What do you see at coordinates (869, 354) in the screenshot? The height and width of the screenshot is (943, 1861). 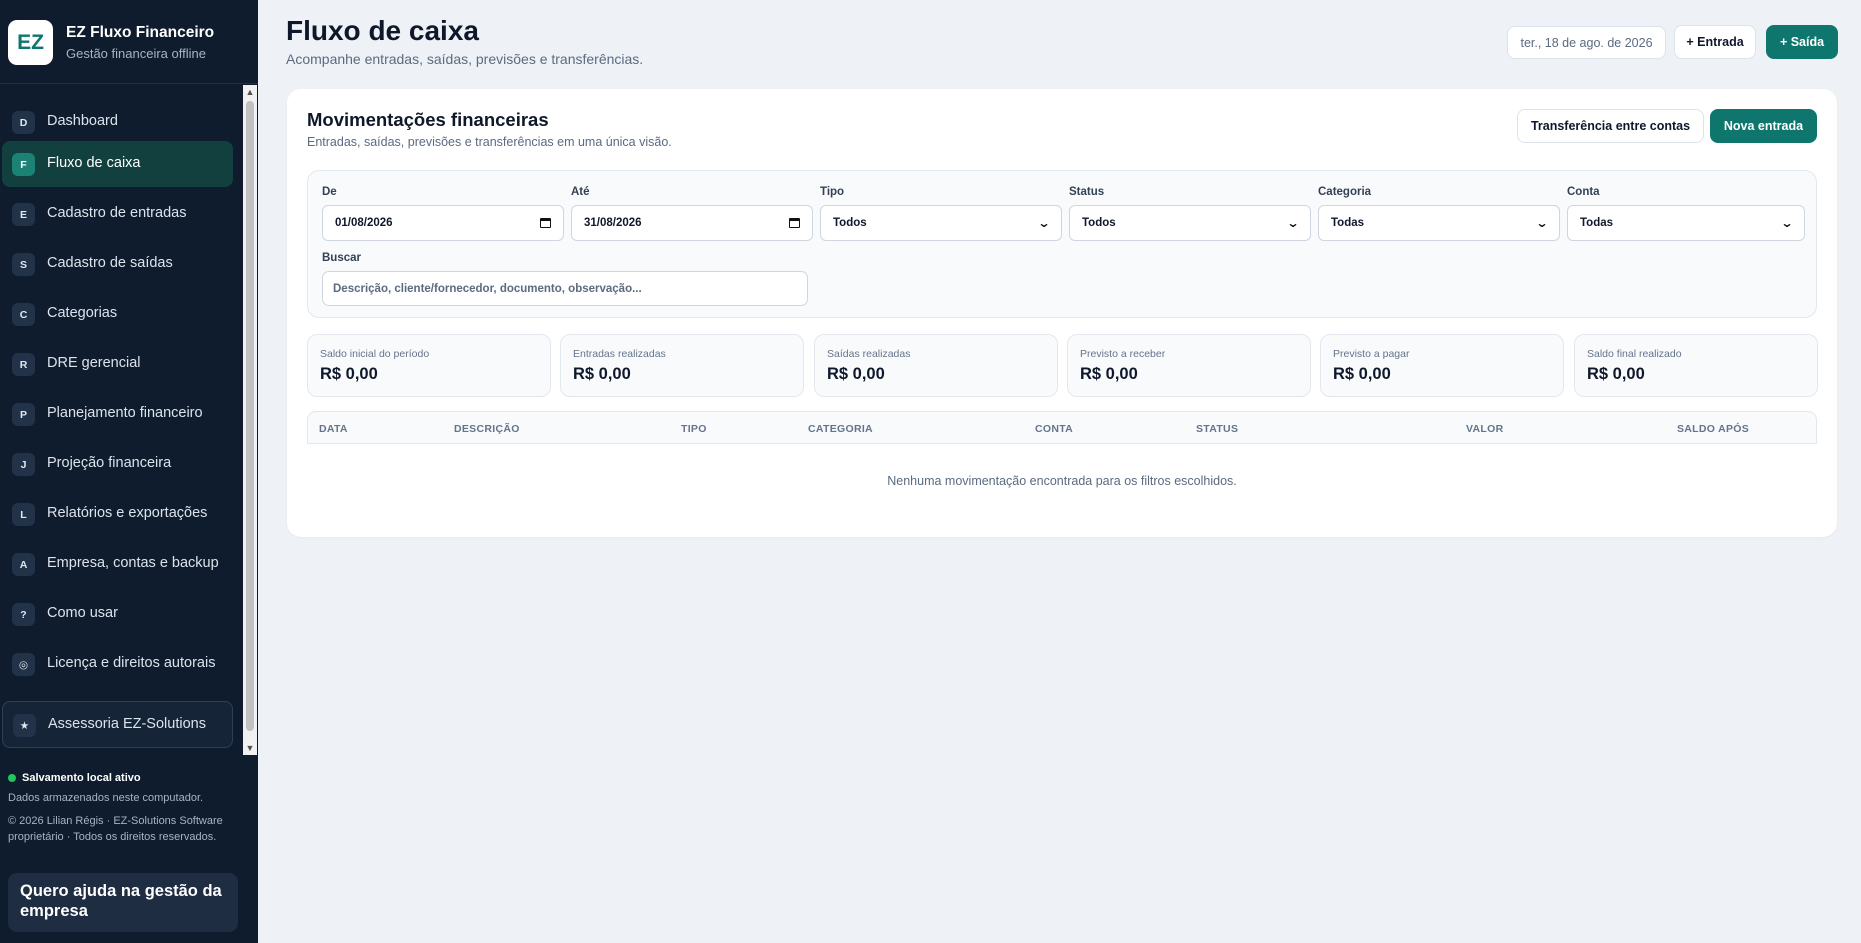 I see `kpi-label: Saídas realizadas` at bounding box center [869, 354].